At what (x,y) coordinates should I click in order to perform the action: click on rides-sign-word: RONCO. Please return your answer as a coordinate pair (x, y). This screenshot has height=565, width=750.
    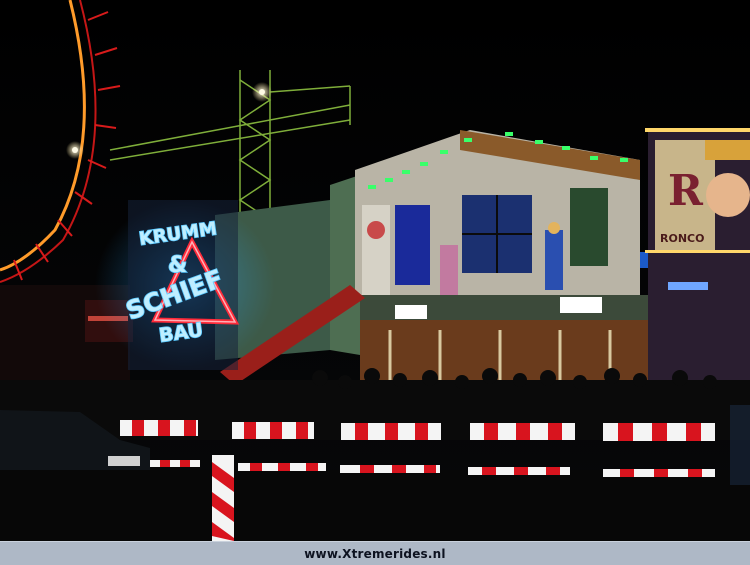
    Looking at the image, I should click on (682, 238).